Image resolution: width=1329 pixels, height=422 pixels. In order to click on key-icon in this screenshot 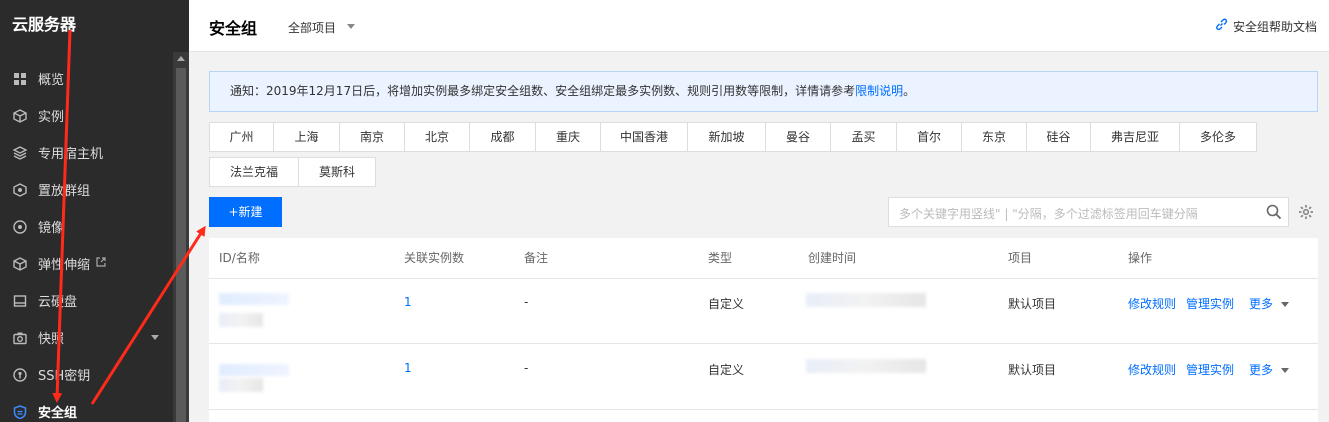, I will do `click(20, 375)`.